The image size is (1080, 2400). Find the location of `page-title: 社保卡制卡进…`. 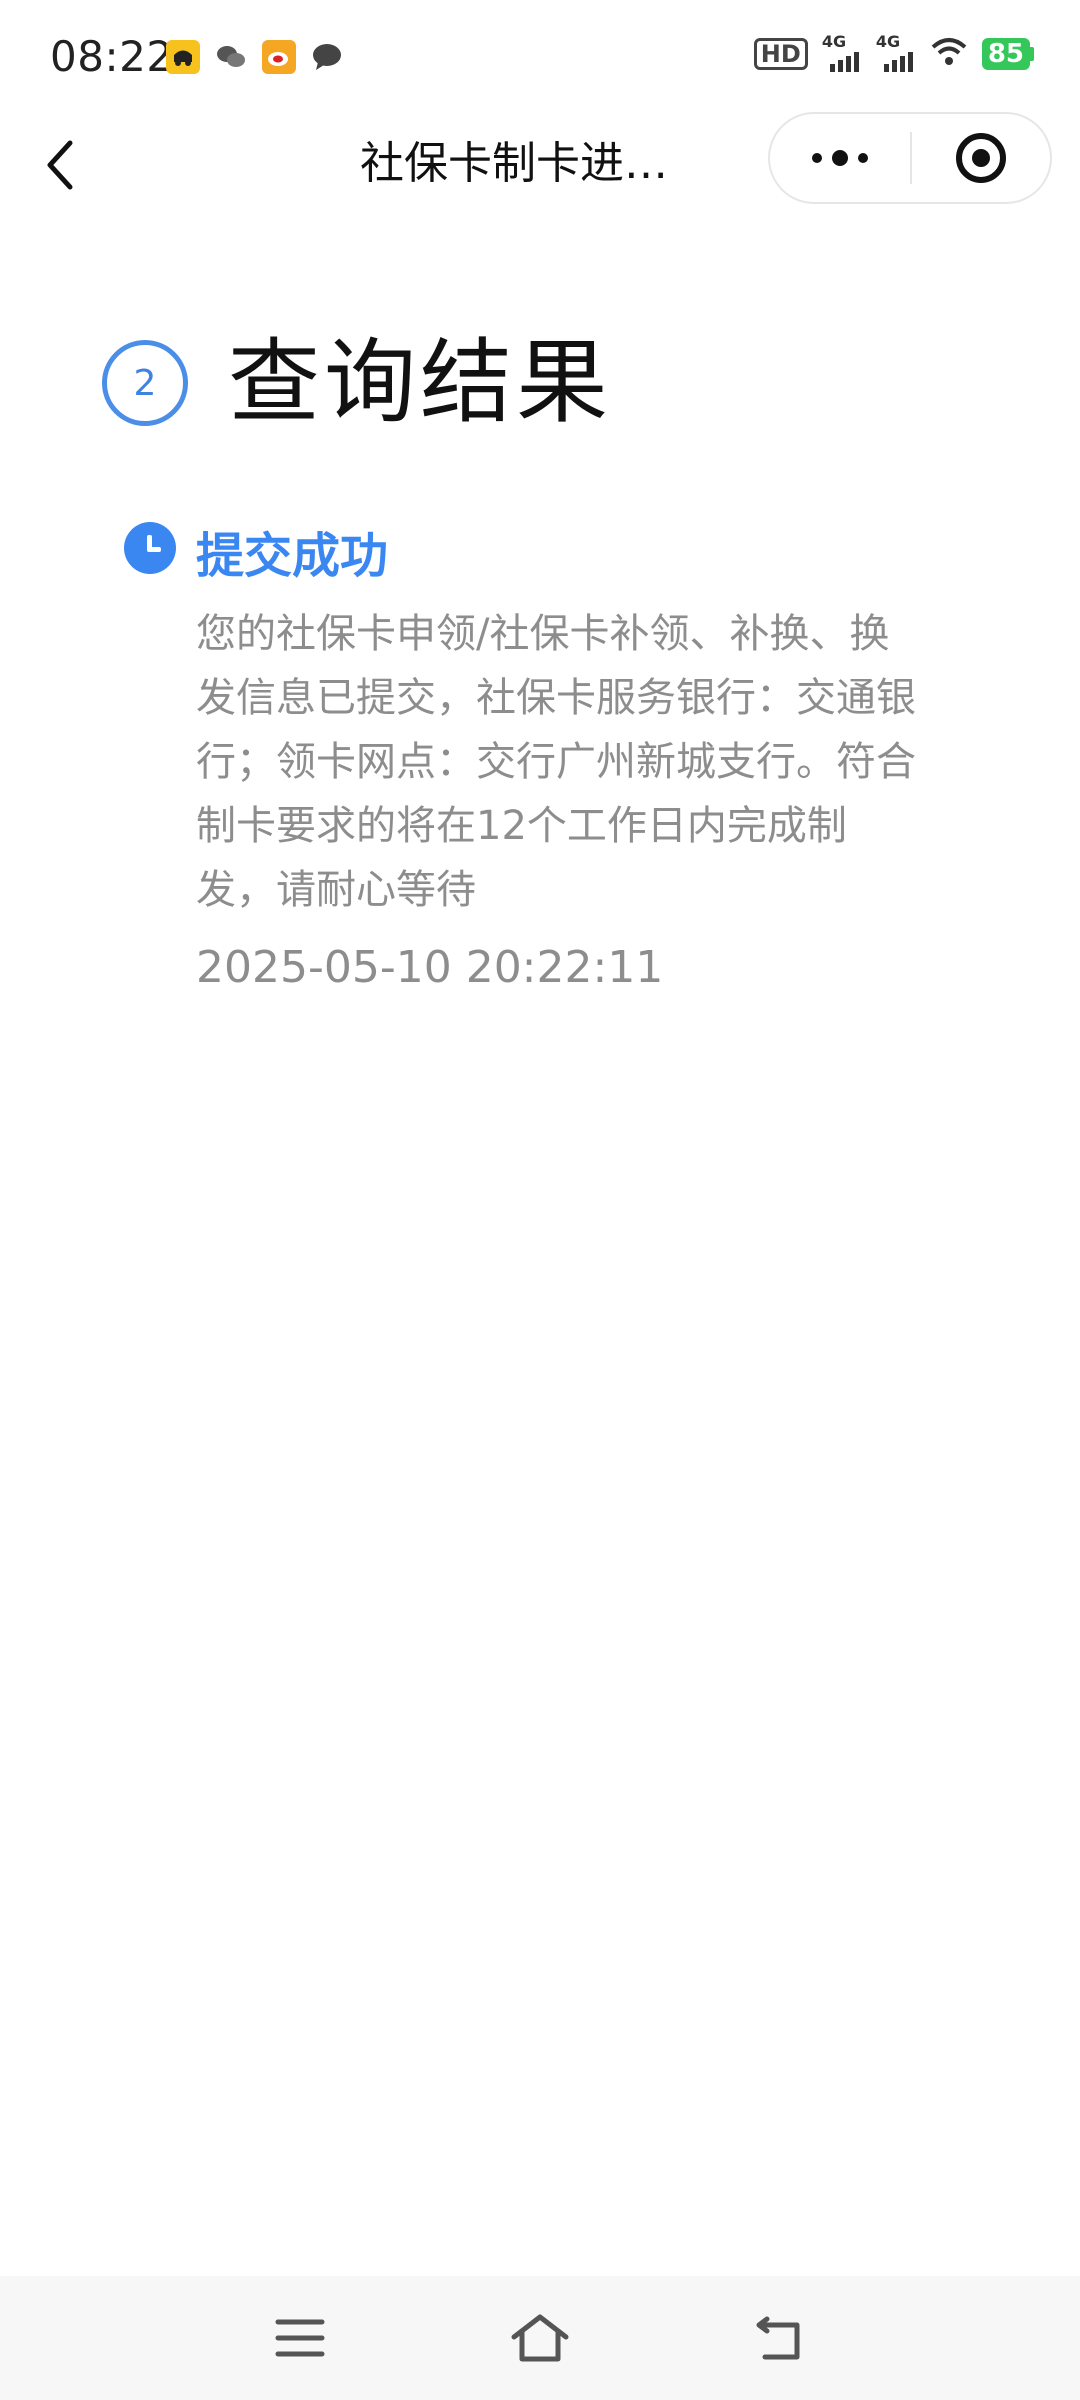

page-title: 社保卡制卡进… is located at coordinates (514, 163).